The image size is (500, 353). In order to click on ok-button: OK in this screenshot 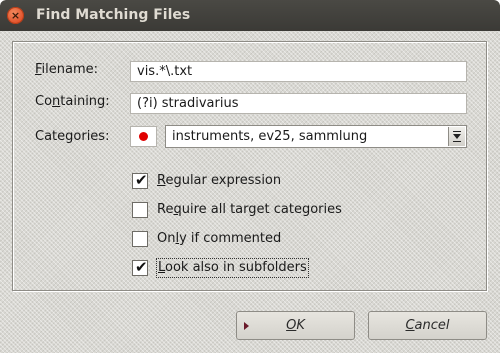, I will do `click(295, 325)`.